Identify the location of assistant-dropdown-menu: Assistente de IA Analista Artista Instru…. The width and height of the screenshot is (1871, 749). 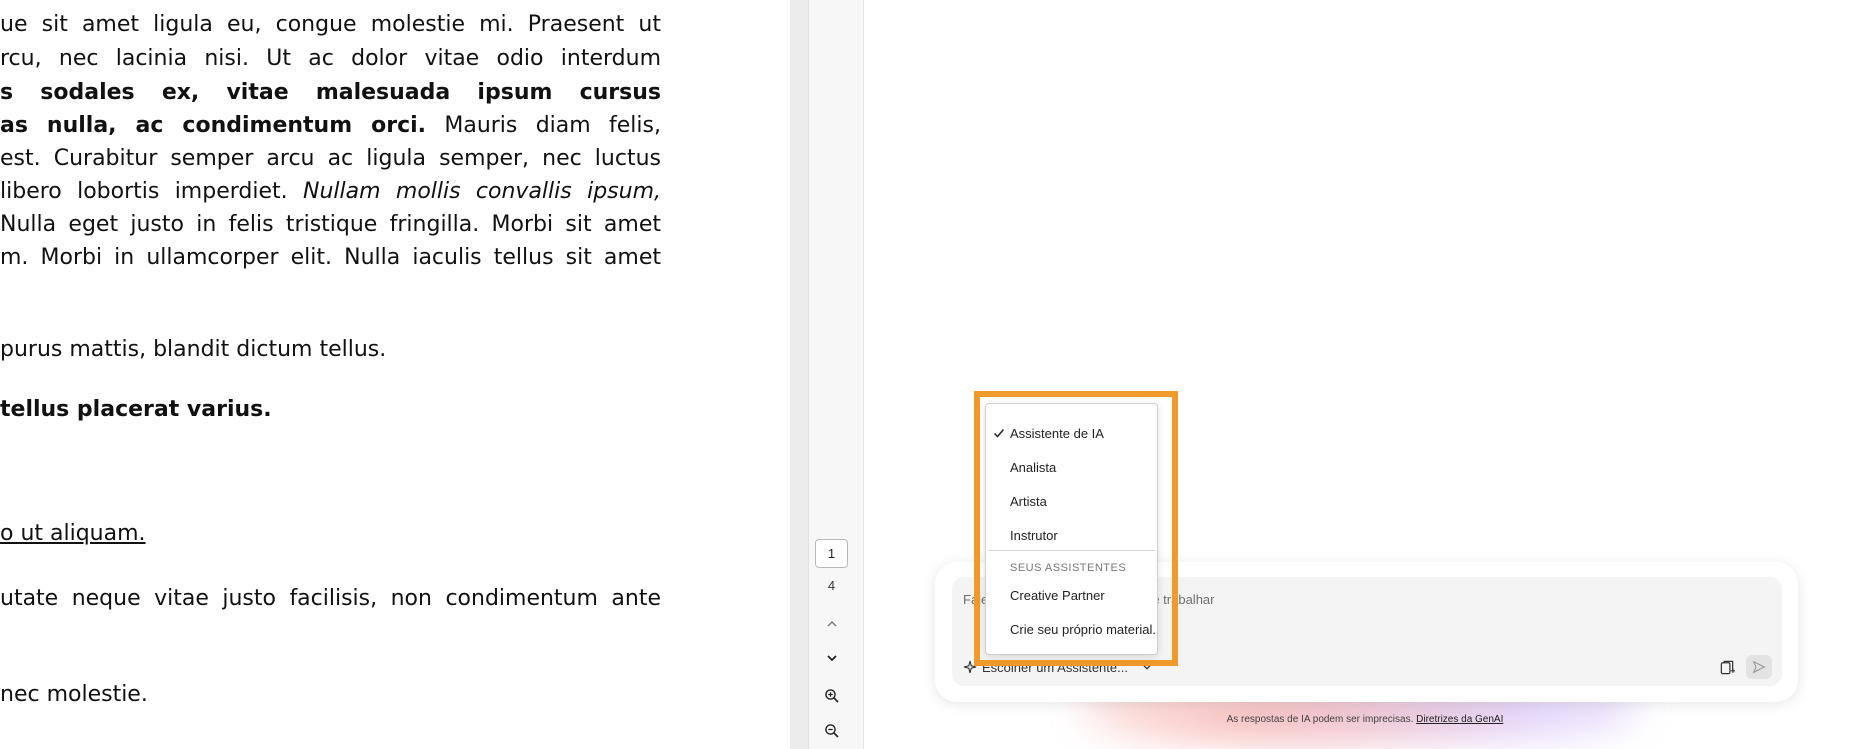
(1071, 529).